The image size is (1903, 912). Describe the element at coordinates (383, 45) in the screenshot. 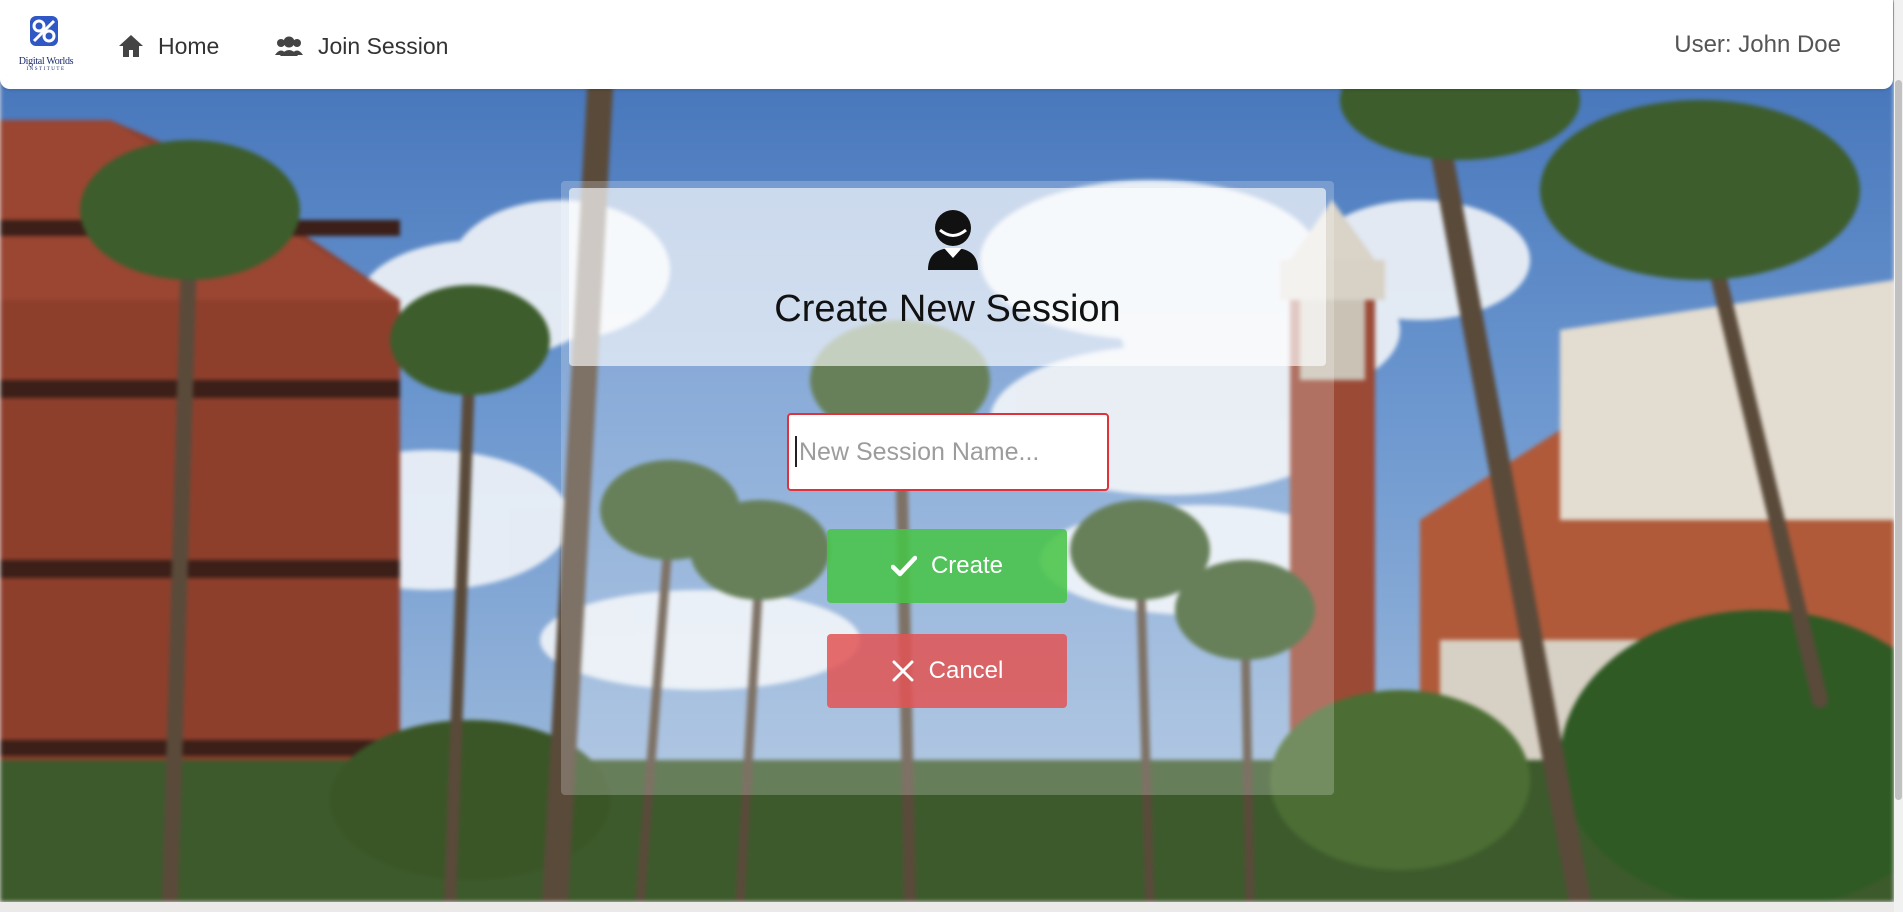

I see `nav-join-session-label: Join Session` at that location.